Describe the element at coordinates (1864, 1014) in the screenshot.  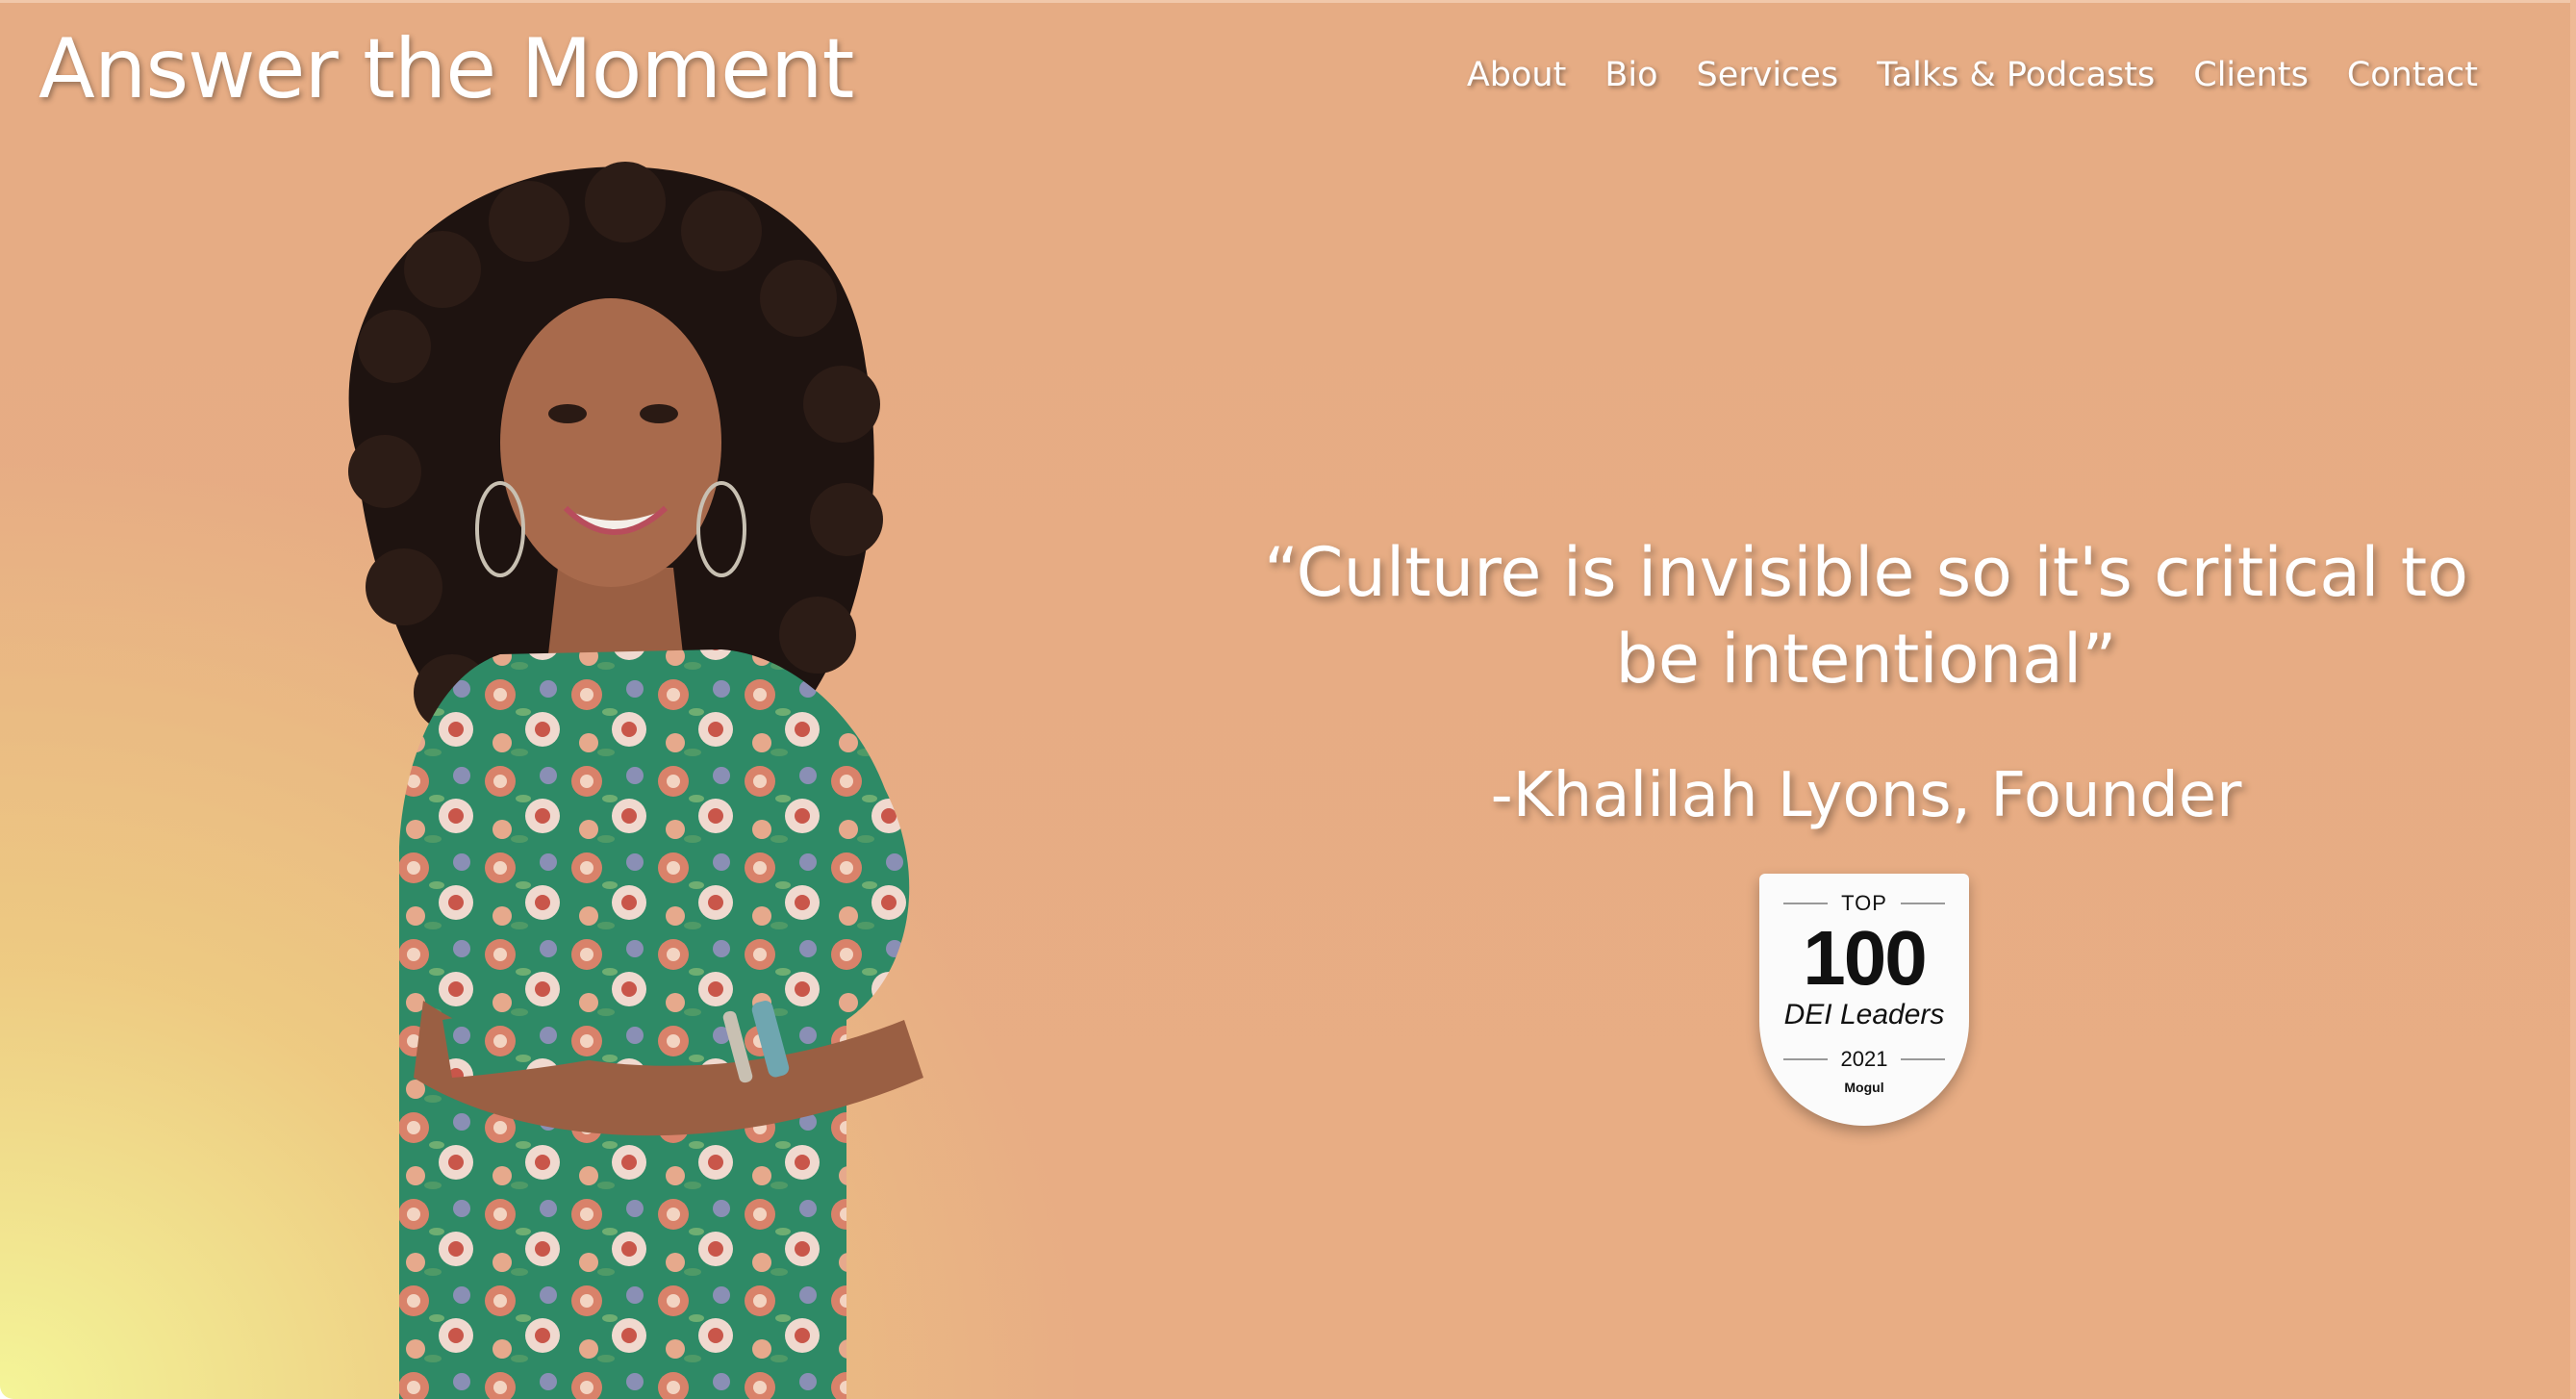
I see `badge-label: DEI Leaders` at that location.